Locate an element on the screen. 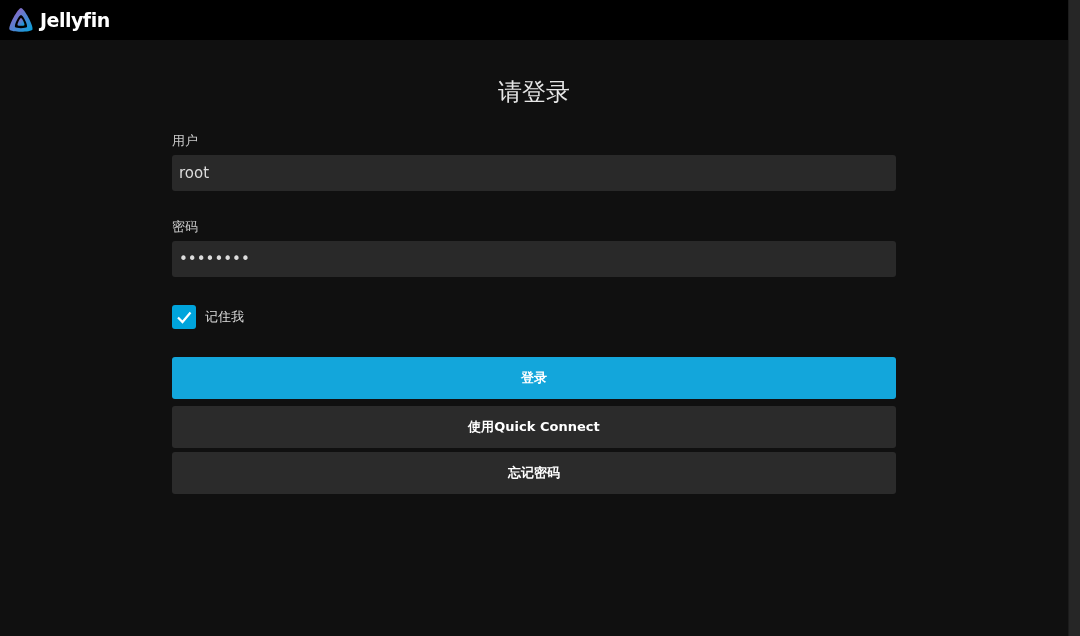 The height and width of the screenshot is (636, 1080). username-field: root is located at coordinates (534, 173).